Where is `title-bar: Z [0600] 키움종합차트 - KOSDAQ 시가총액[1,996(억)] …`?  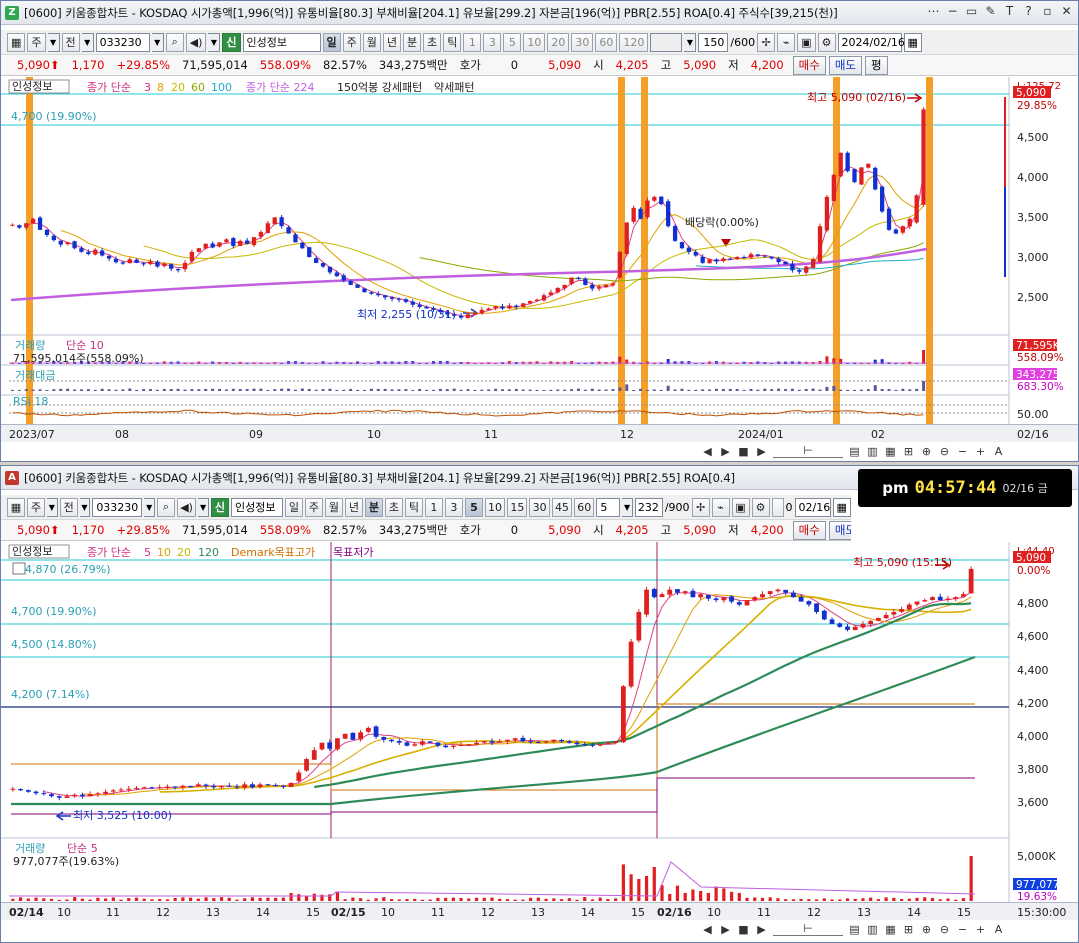 title-bar: Z [0600] 키움종합차트 - KOSDAQ 시가총액[1,996(억)] … is located at coordinates (539, 13).